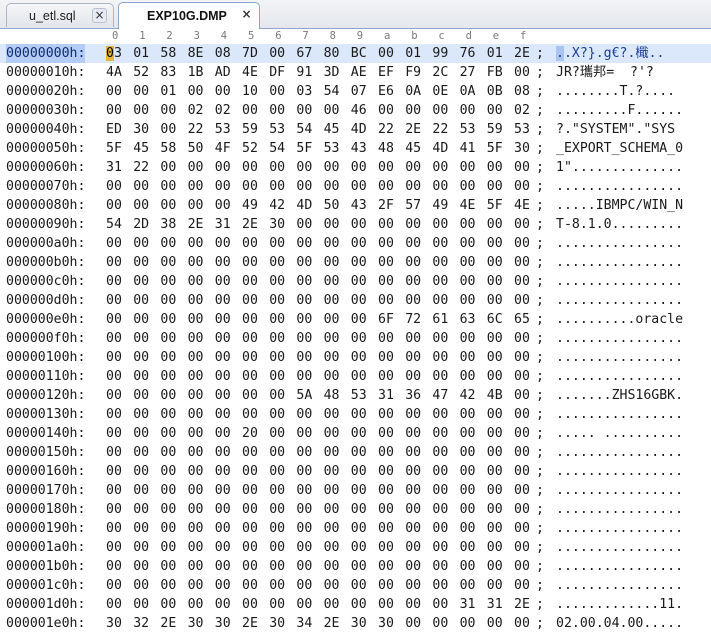 The height and width of the screenshot is (641, 711). Describe the element at coordinates (223, 224) in the screenshot. I see `hex-byte: 31` at that location.